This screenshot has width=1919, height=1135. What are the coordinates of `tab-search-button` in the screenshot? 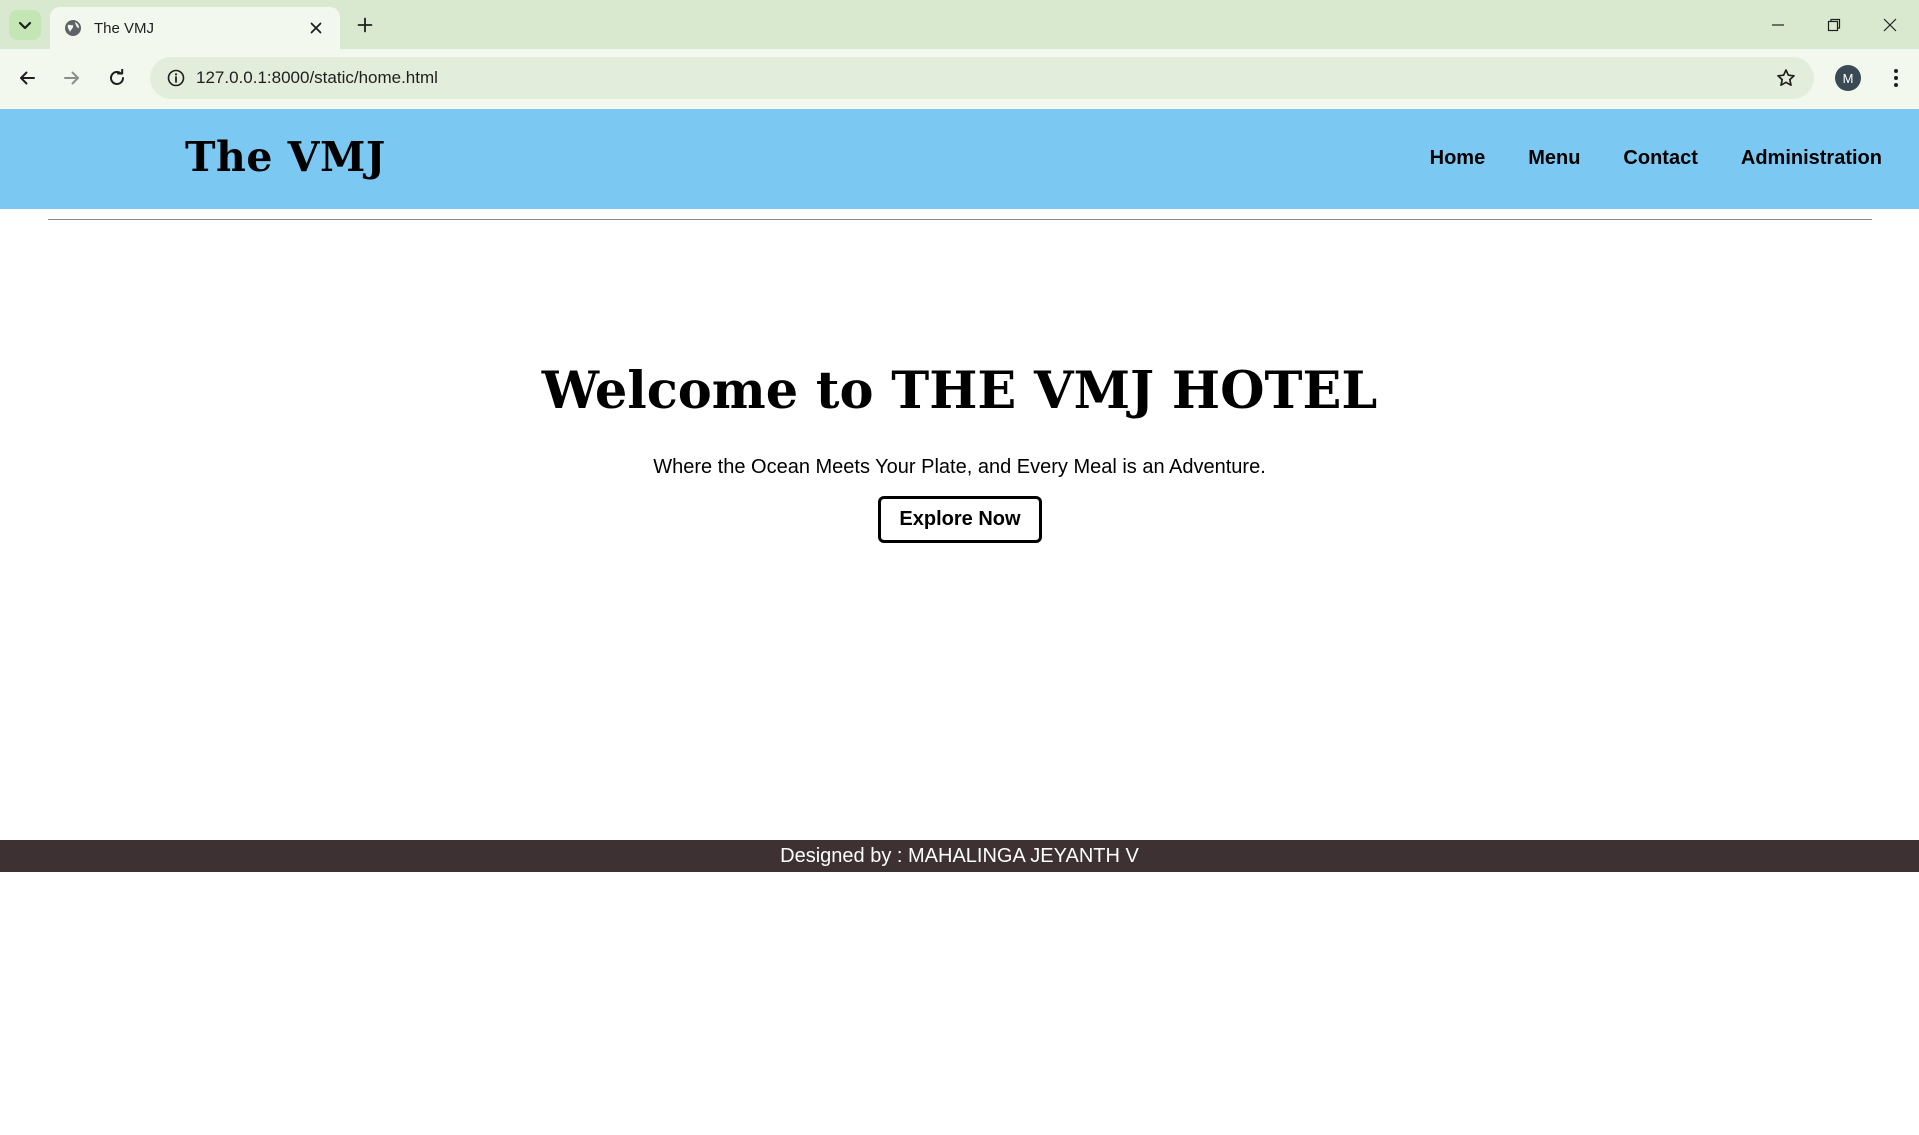 It's located at (25, 25).